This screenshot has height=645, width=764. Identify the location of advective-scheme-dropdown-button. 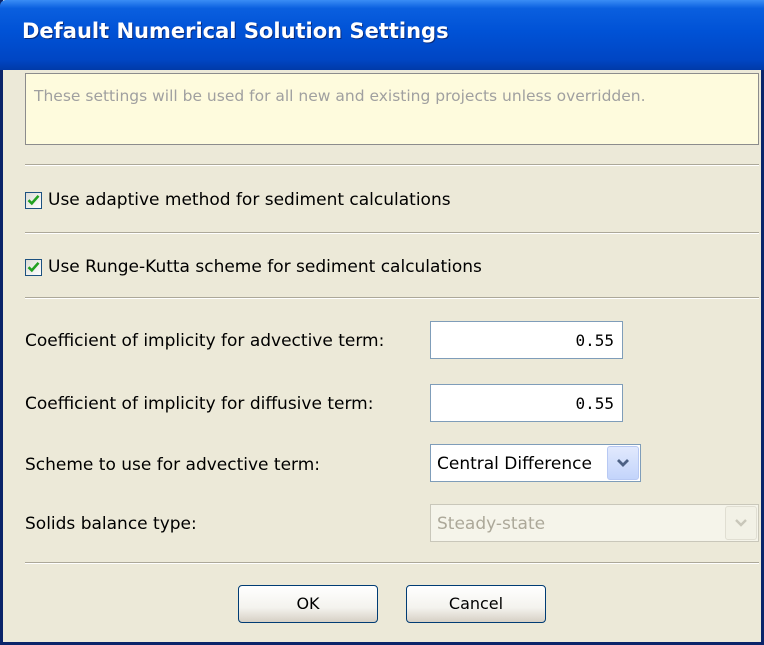
(623, 463).